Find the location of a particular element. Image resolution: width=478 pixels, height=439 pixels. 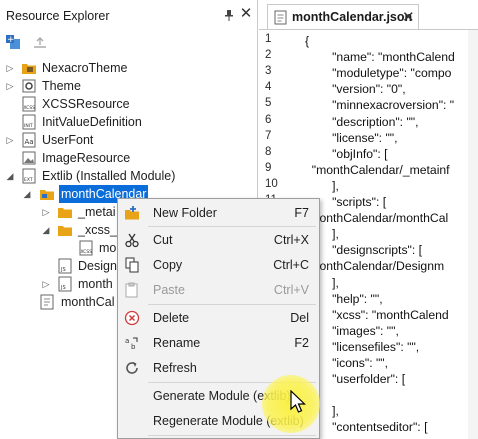

copy-icon is located at coordinates (132, 265).